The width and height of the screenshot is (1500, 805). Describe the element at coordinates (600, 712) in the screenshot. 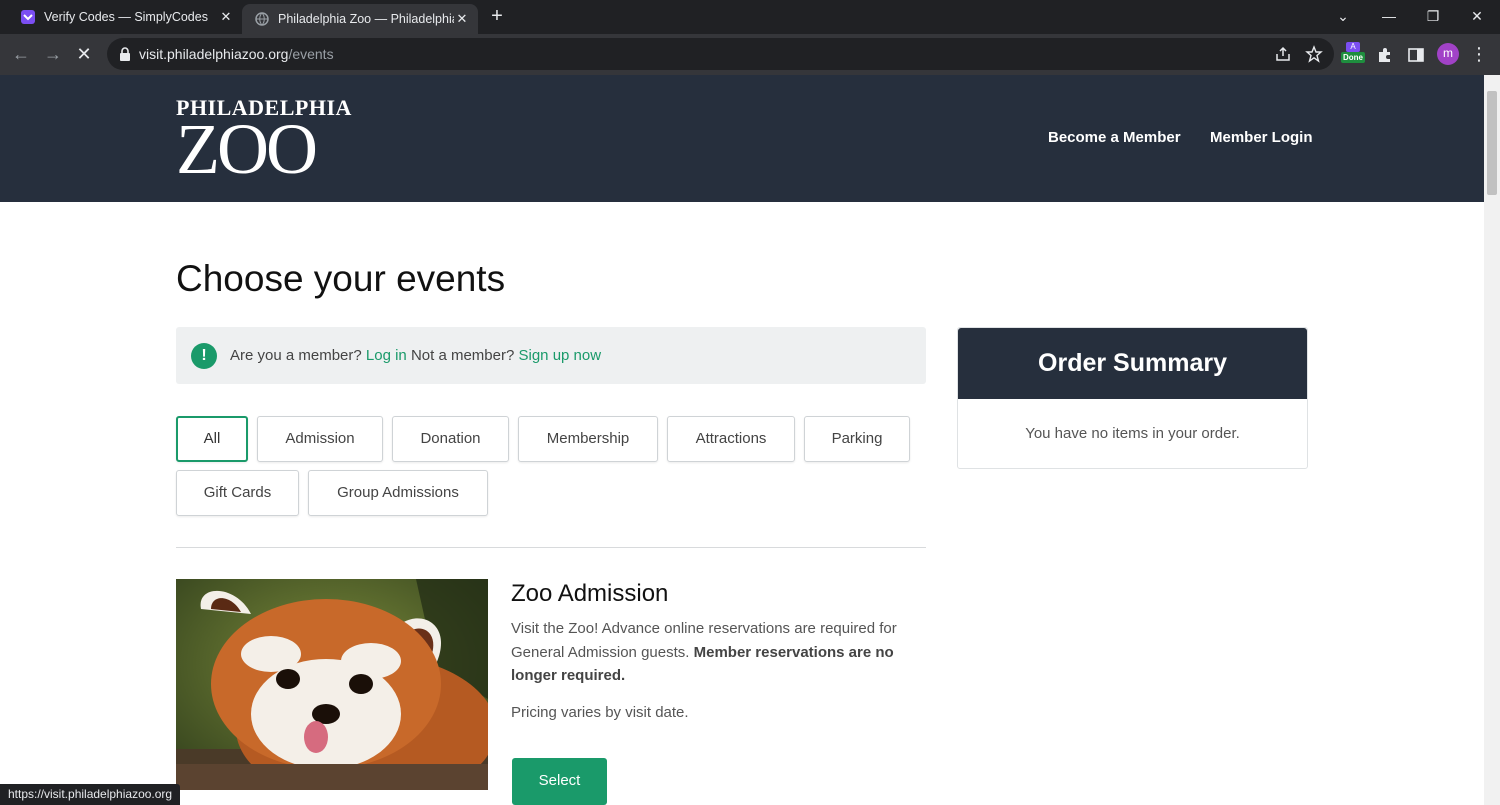

I see `event-pricing-note: Pricing varies by visit date.` at that location.